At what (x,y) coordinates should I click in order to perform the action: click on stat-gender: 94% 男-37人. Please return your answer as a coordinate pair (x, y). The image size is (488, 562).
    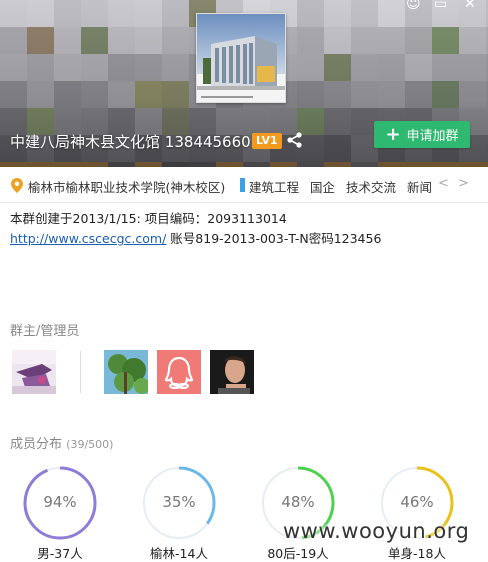
    Looking at the image, I should click on (60, 513).